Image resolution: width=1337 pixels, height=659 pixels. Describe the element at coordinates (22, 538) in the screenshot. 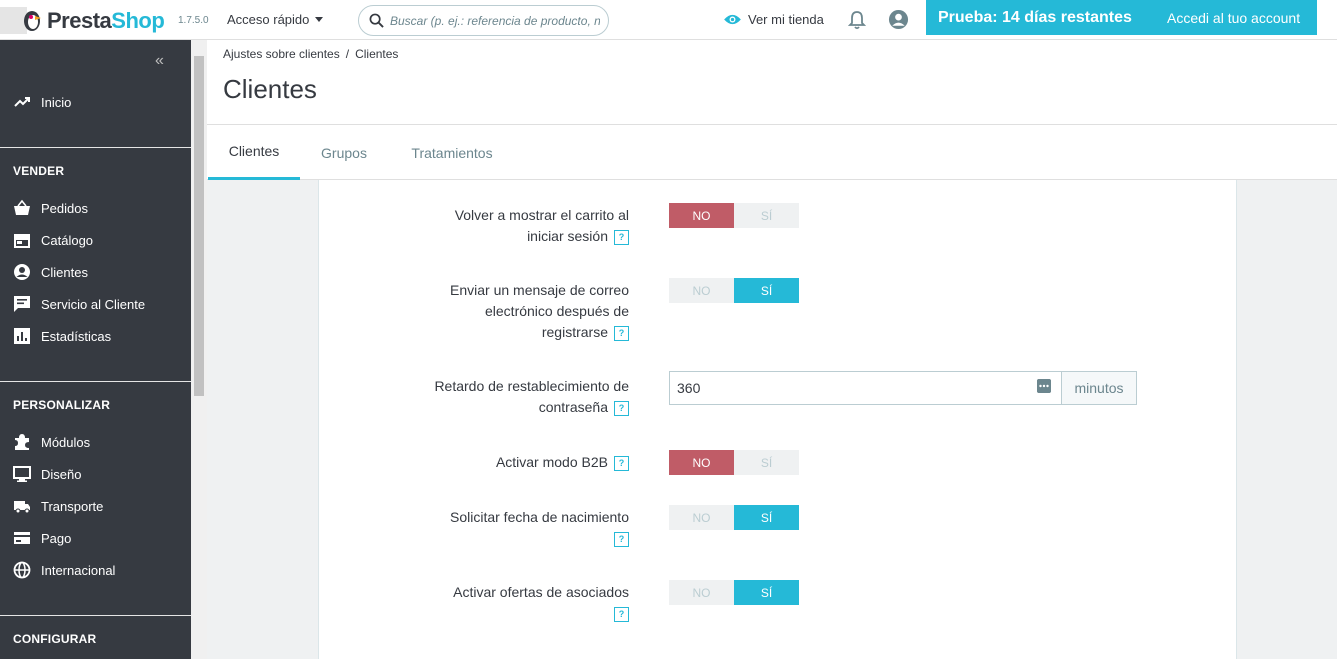

I see `credit-card-icon` at that location.